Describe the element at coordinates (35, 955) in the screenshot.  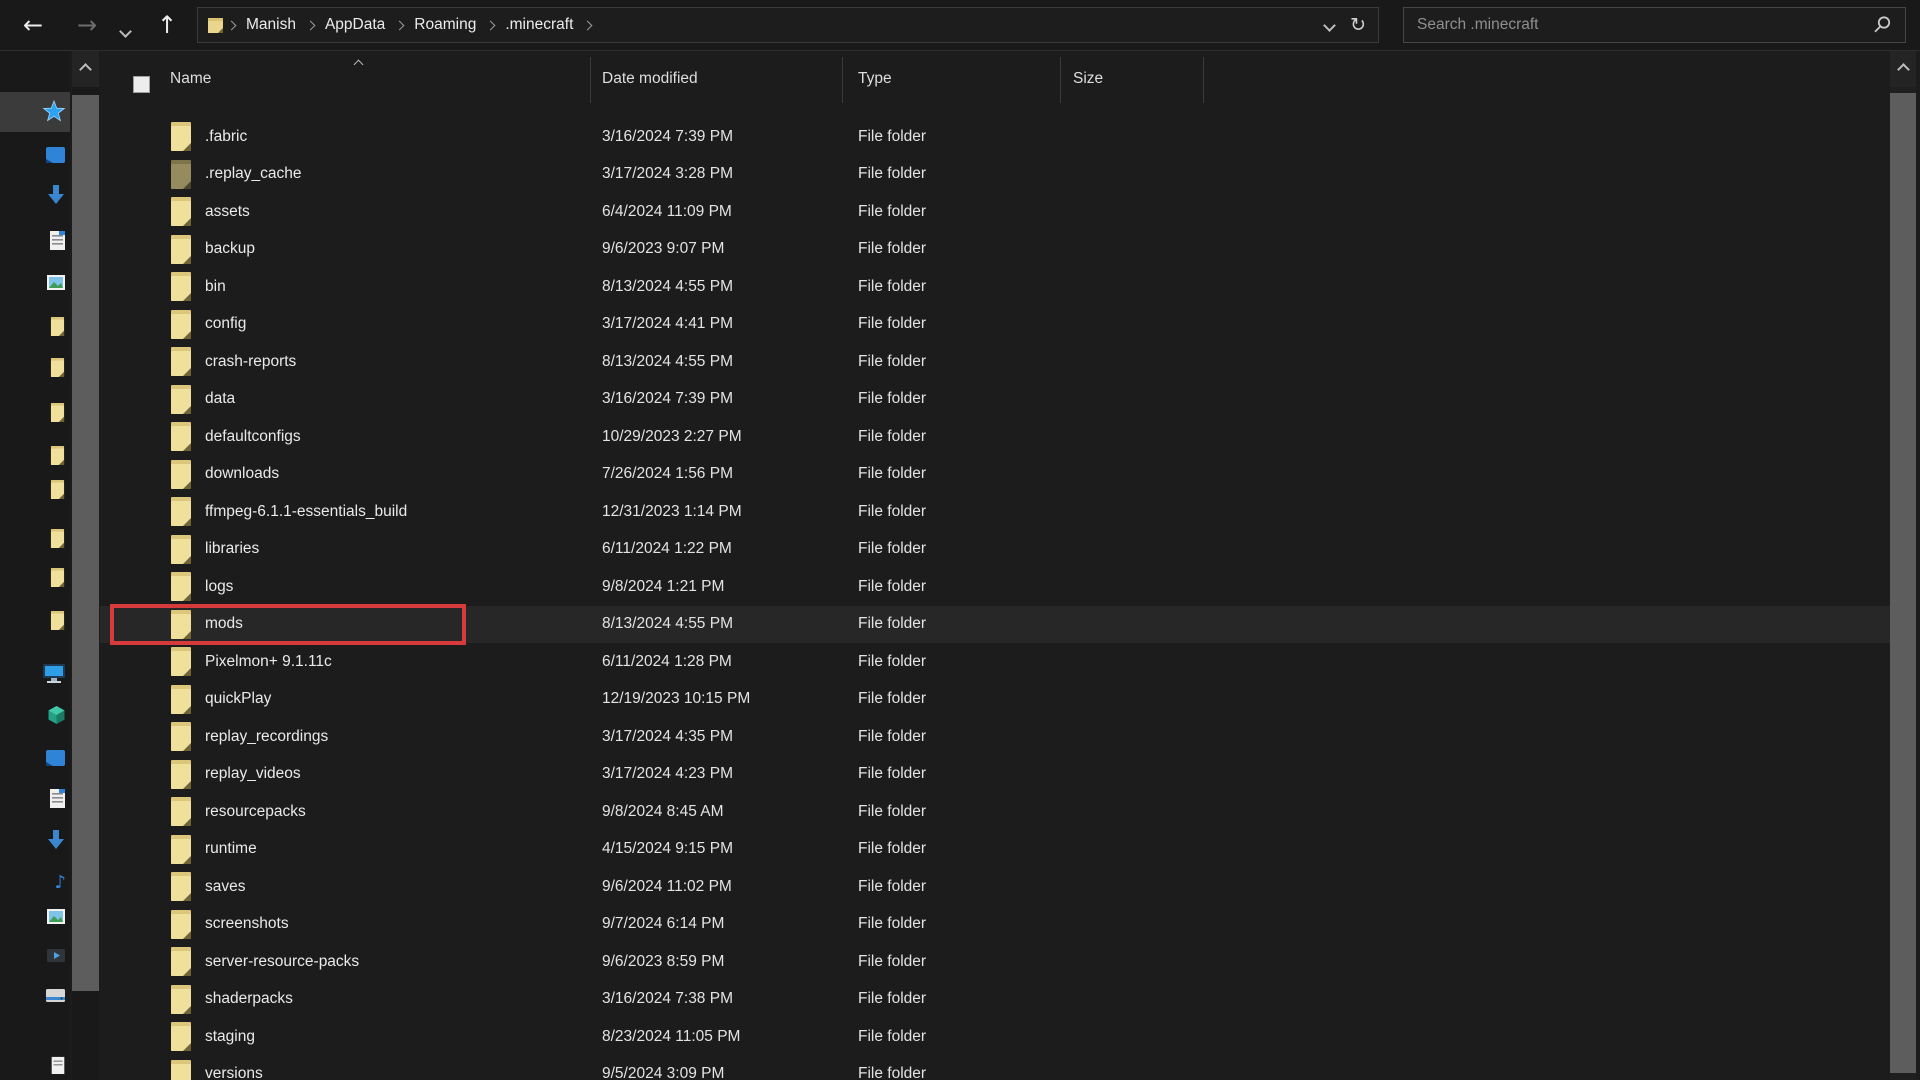
I see `sidebar-item-videos` at that location.